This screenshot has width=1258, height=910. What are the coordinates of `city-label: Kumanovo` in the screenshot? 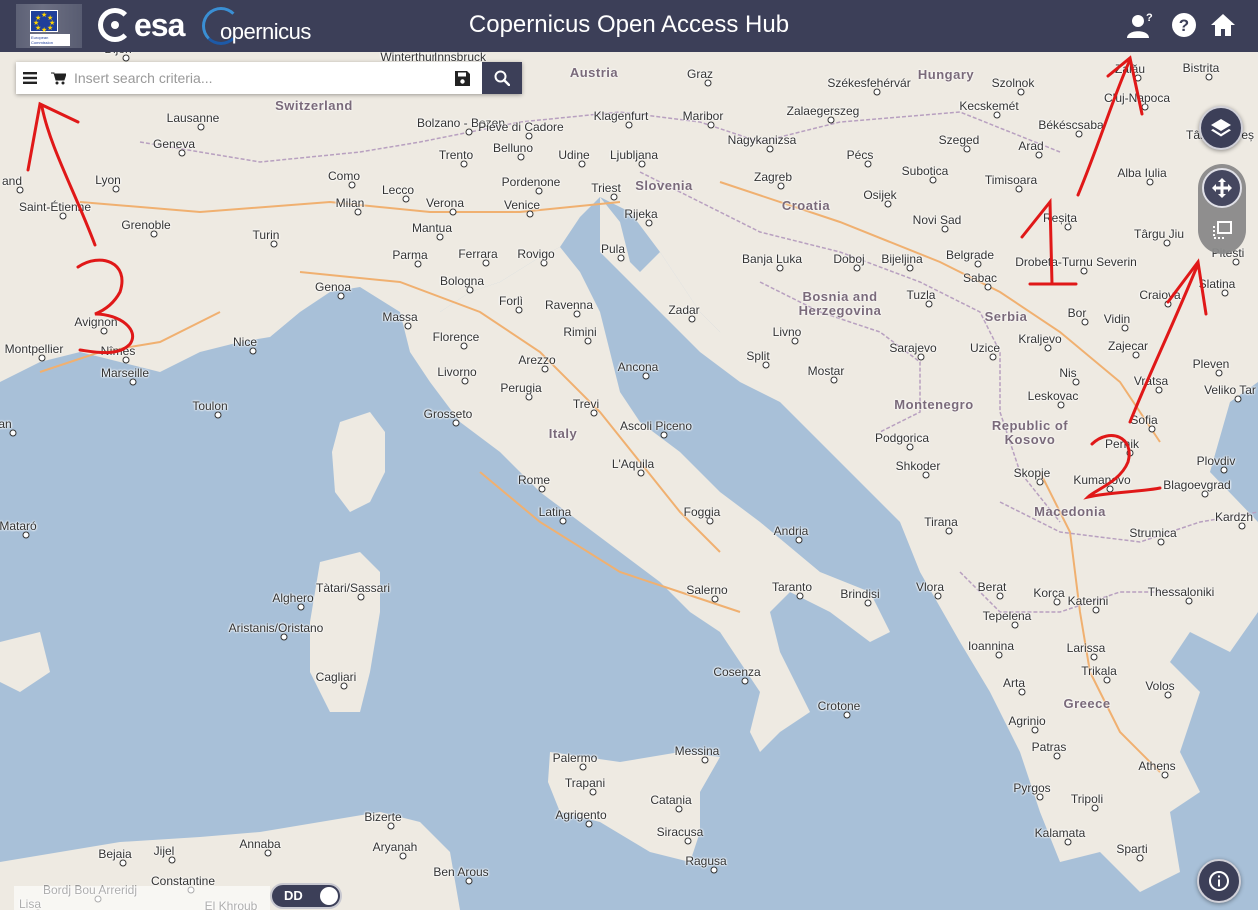 It's located at (1102, 480).